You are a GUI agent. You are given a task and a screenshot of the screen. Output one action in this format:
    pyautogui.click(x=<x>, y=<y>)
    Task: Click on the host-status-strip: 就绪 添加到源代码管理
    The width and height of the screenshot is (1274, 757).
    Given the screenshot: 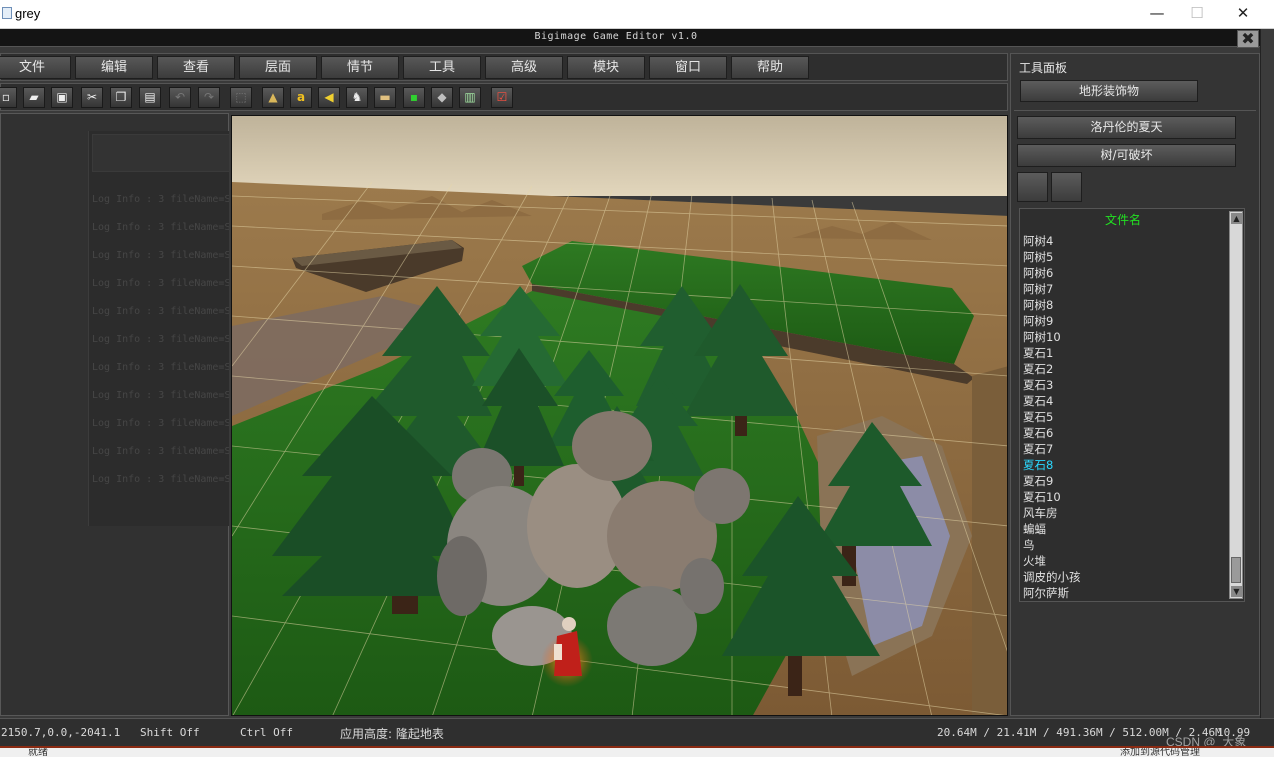 What is the action you would take?
    pyautogui.click(x=637, y=751)
    